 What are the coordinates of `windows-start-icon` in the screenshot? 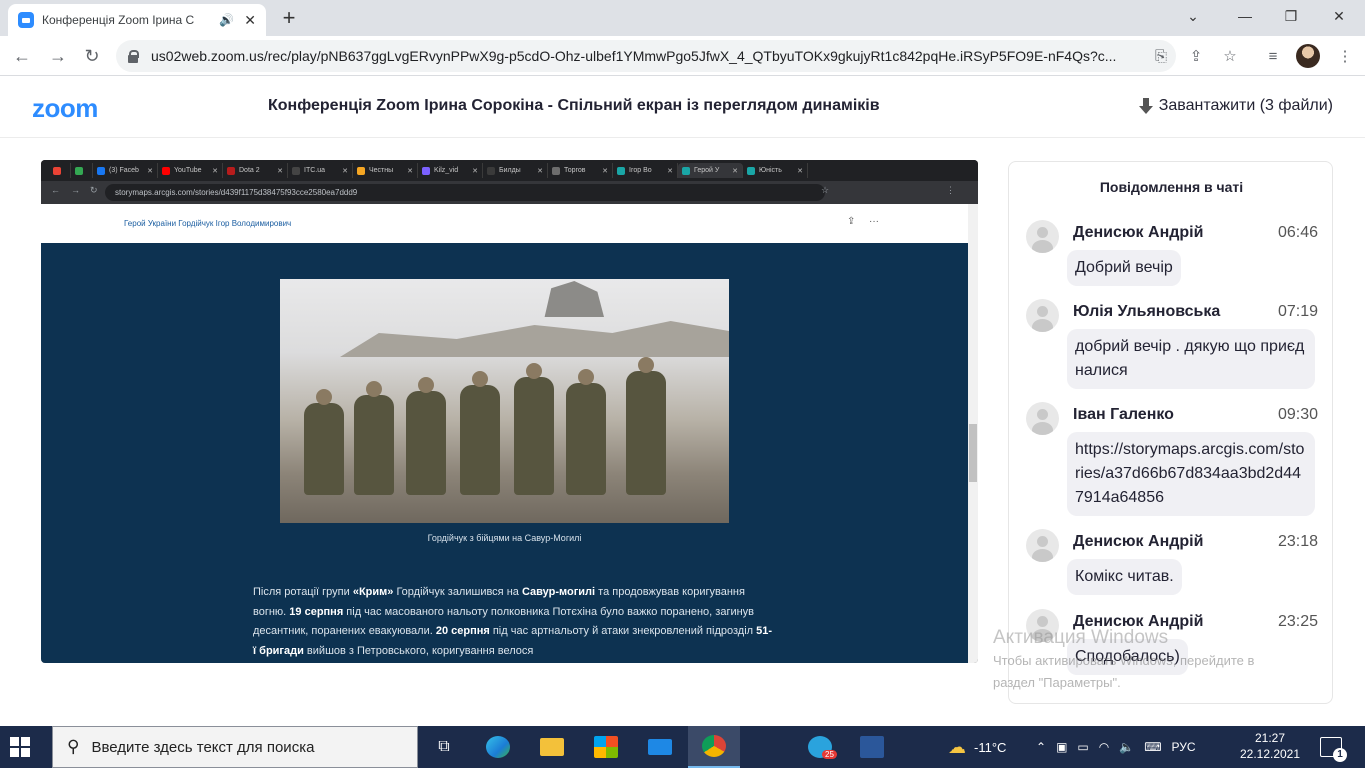 It's located at (23, 747).